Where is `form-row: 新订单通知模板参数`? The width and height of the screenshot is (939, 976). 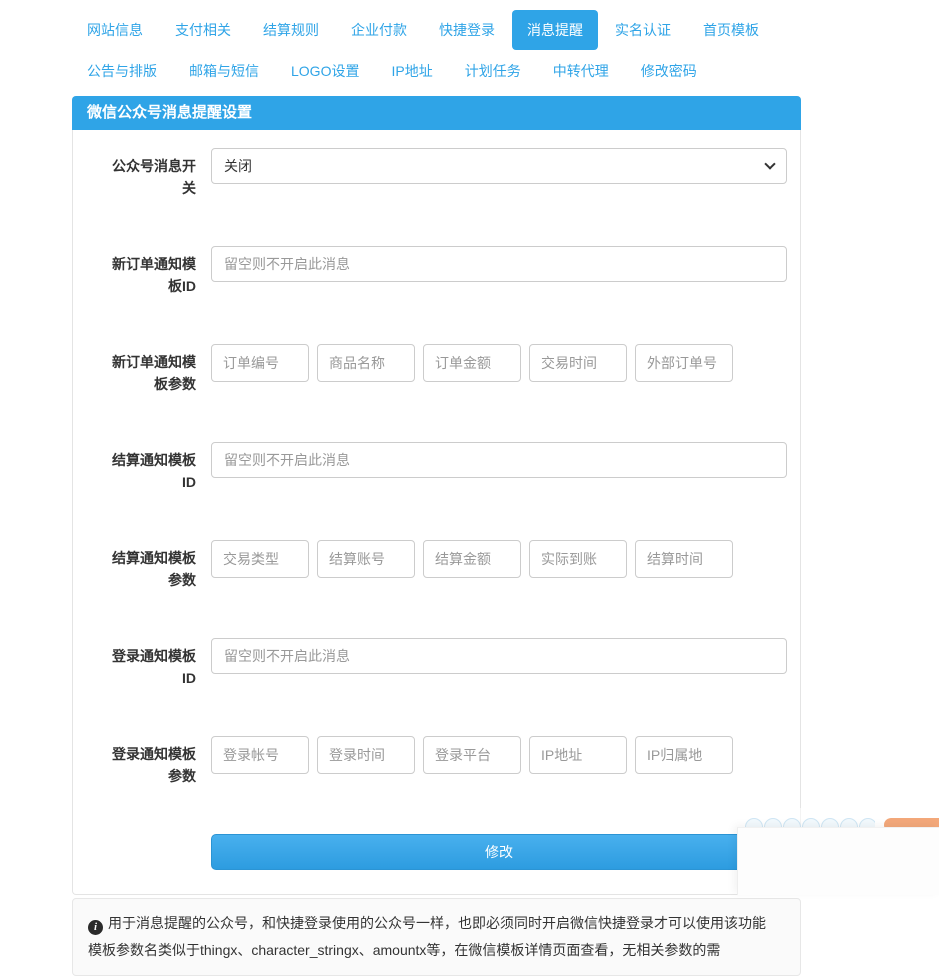 form-row: 新订单通知模板参数 is located at coordinates (436, 369).